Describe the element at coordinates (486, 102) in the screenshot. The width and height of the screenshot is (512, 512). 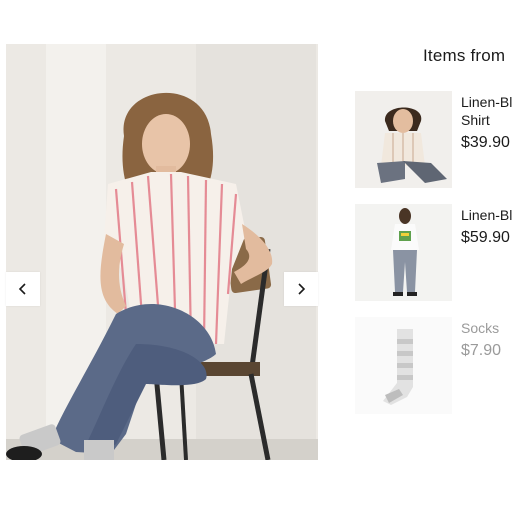
I see `item-name-1: Linen-Bl` at that location.